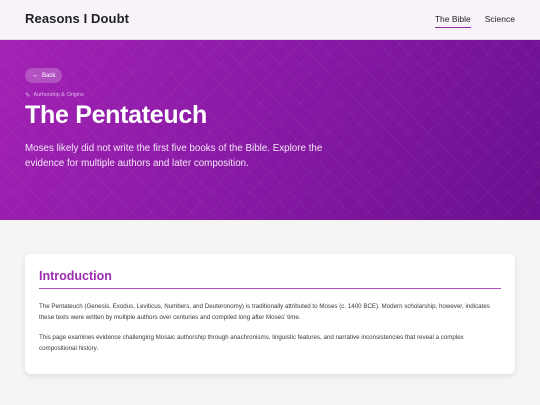 The image size is (540, 405). What do you see at coordinates (270, 20) in the screenshot?
I see `top-nav-bar: Reasons I Doubt The Bible Science` at bounding box center [270, 20].